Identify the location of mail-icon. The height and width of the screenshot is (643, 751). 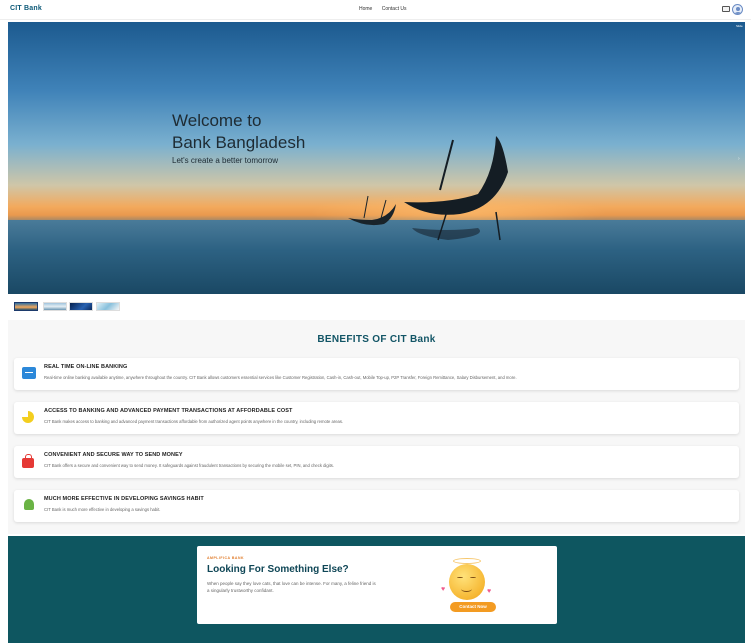
(726, 9).